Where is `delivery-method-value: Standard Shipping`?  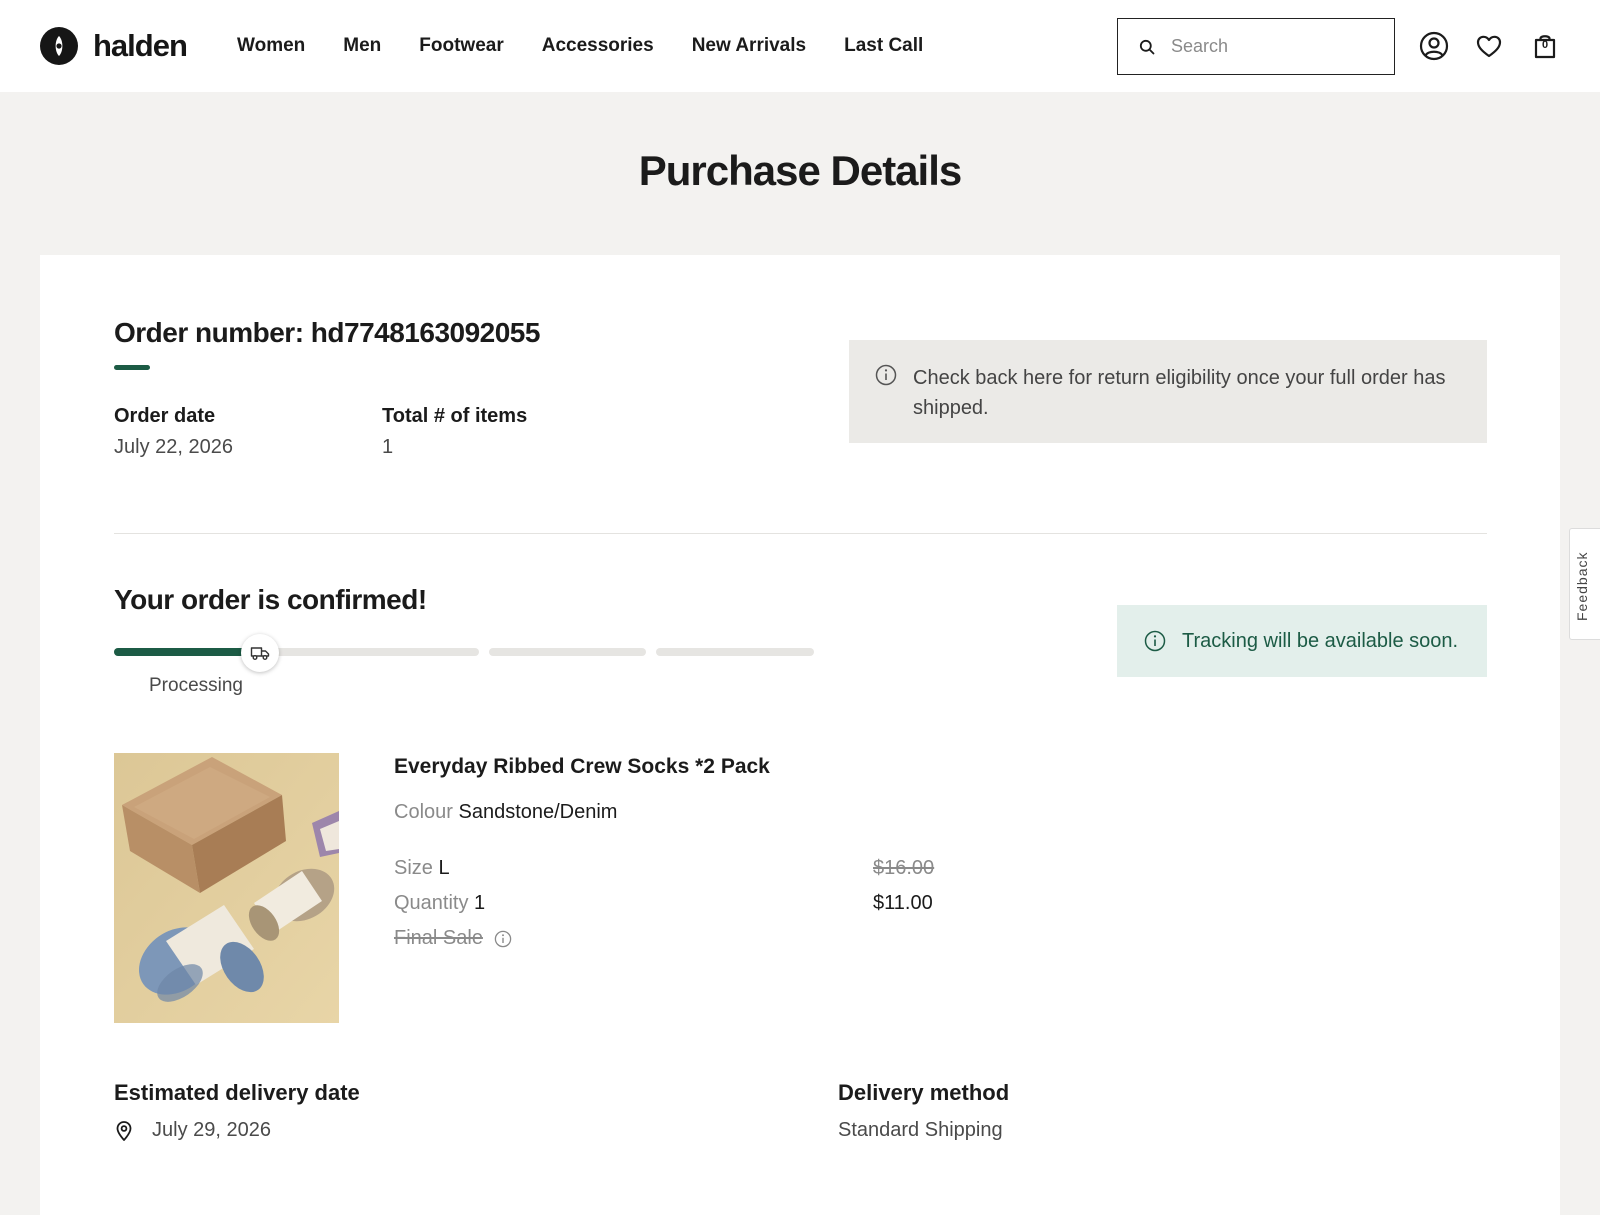
delivery-method-value: Standard Shipping is located at coordinates (920, 1130).